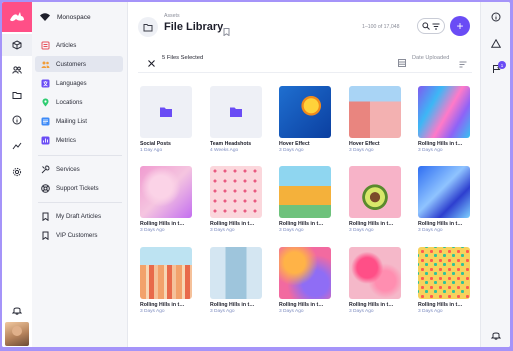 The height and width of the screenshot is (351, 513). Describe the element at coordinates (71, 64) in the screenshot. I see `sidebar-item-label: Customers` at that location.